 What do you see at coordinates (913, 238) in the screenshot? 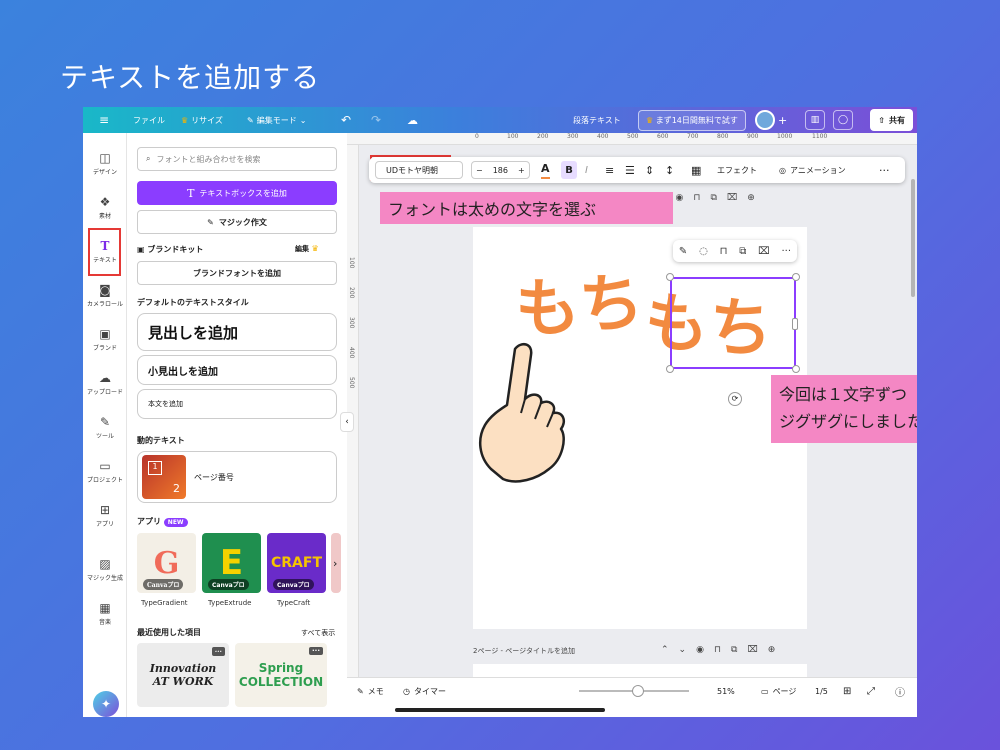
I see `vertical-scrollbar` at bounding box center [913, 238].